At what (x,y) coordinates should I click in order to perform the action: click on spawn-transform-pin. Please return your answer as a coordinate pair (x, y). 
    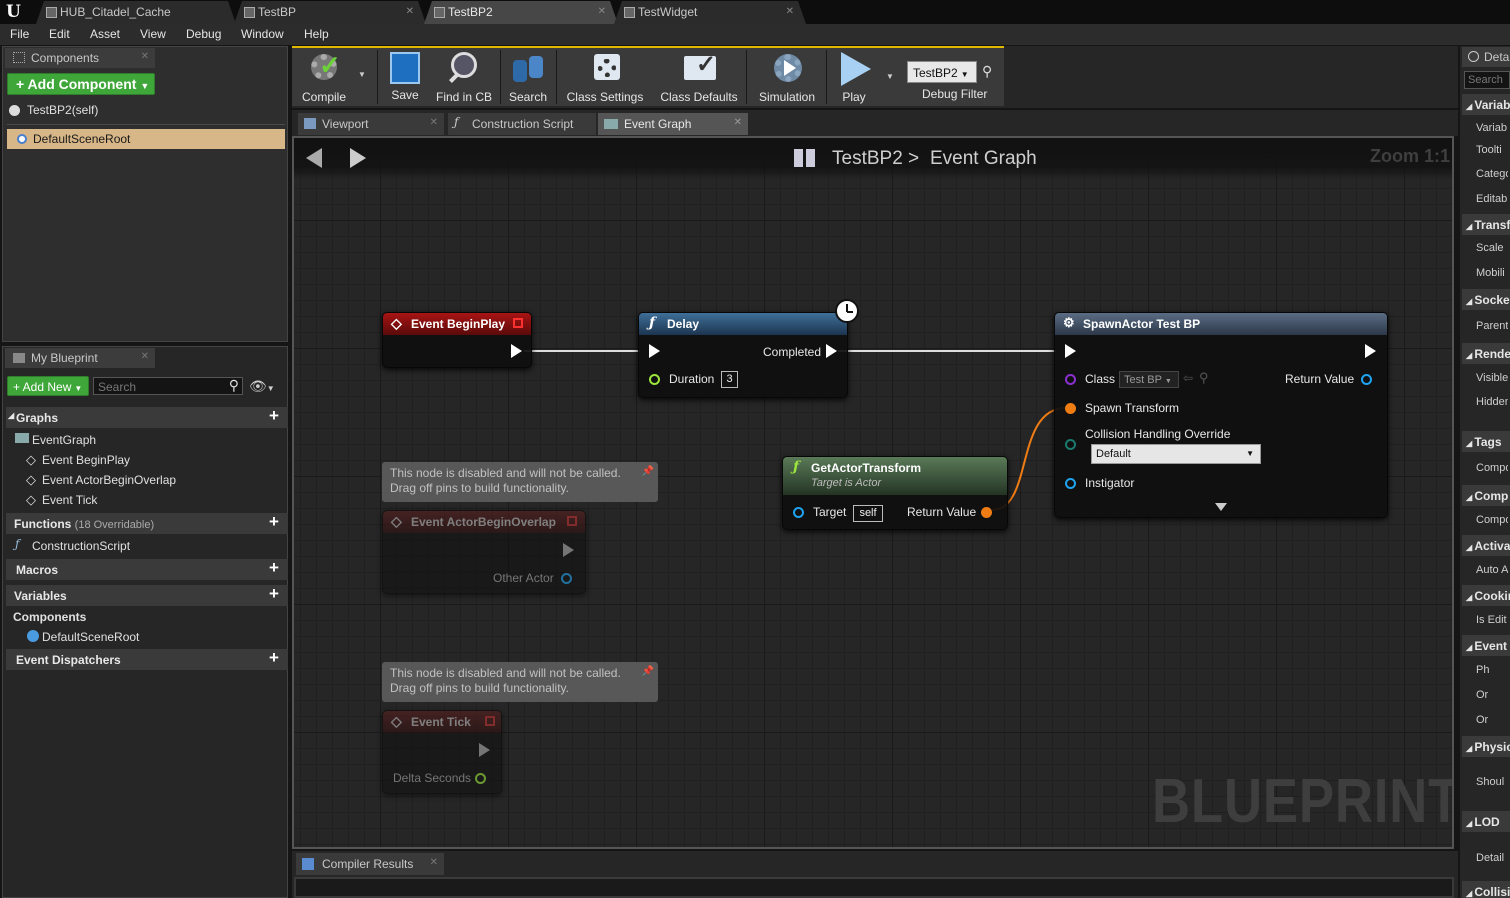
    Looking at the image, I should click on (1070, 408).